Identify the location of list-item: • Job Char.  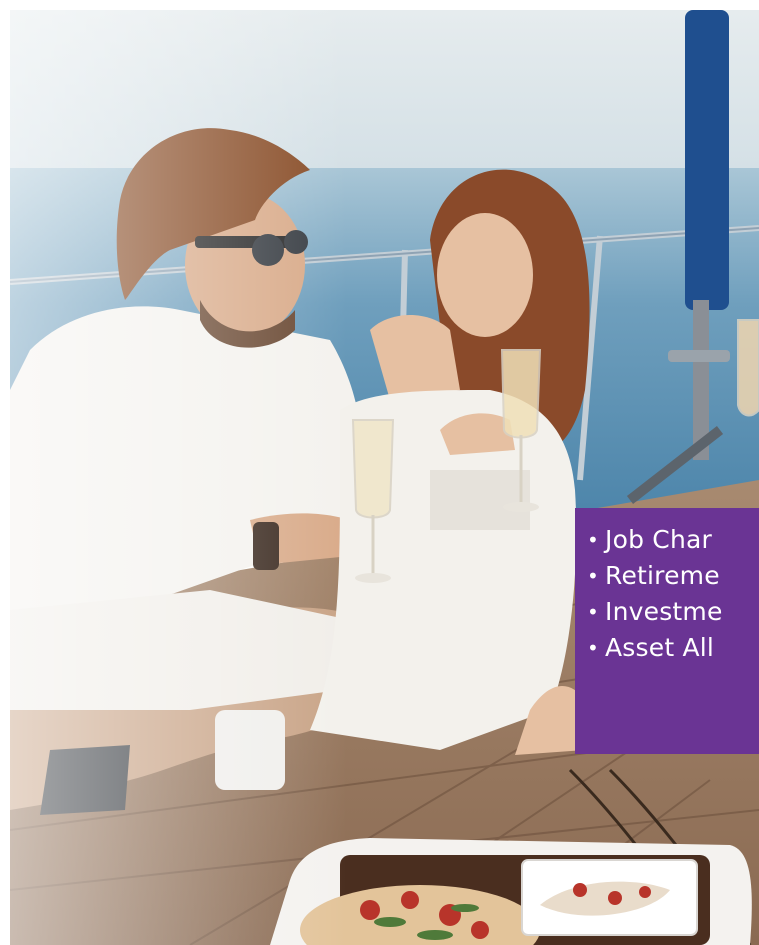
(649, 539).